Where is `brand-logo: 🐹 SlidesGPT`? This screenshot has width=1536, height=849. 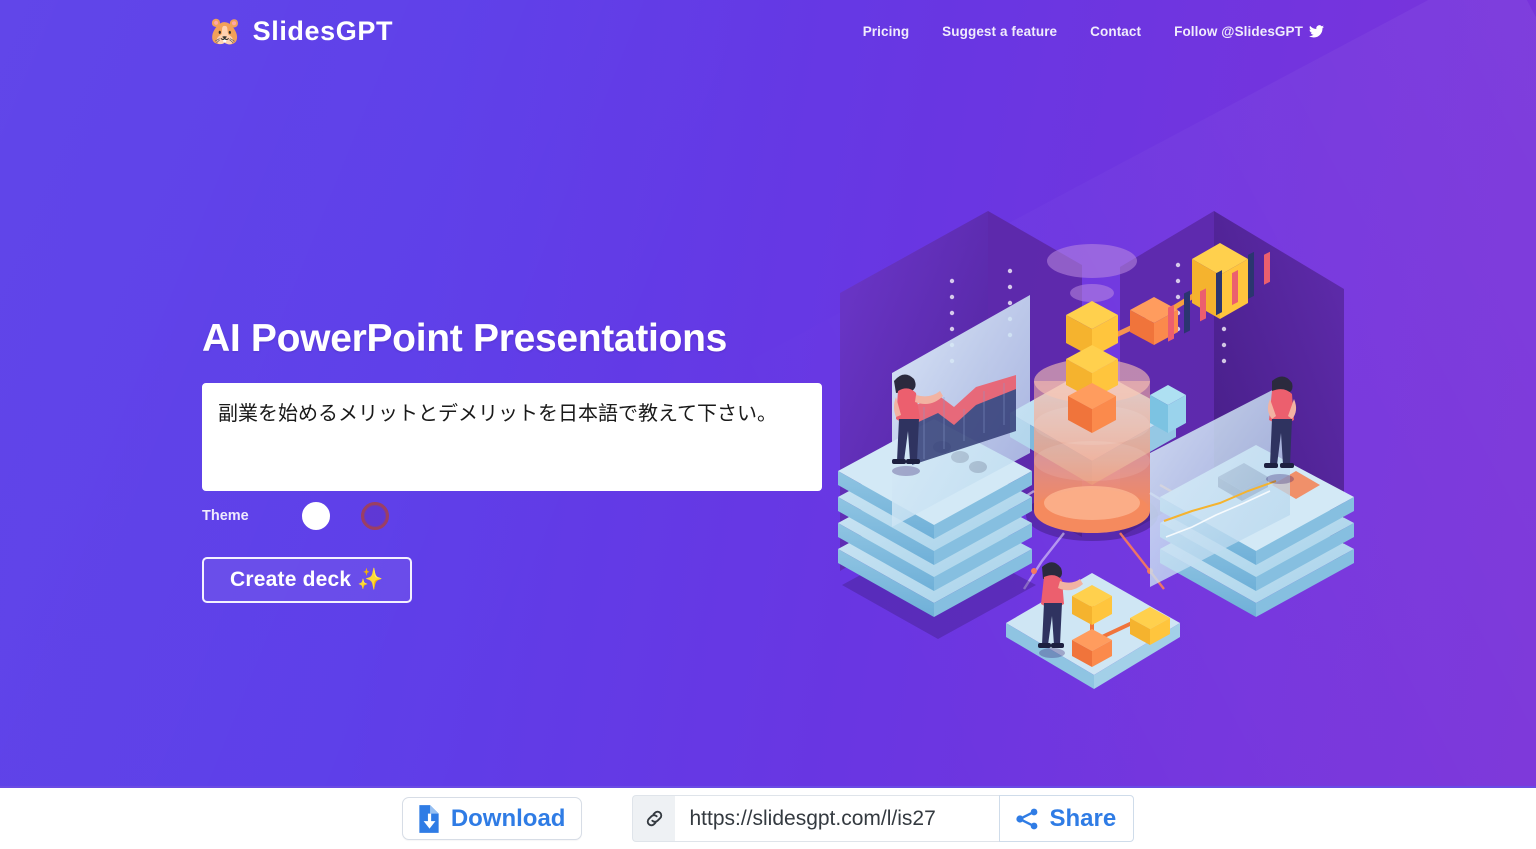
brand-logo: 🐹 SlidesGPT is located at coordinates (300, 31).